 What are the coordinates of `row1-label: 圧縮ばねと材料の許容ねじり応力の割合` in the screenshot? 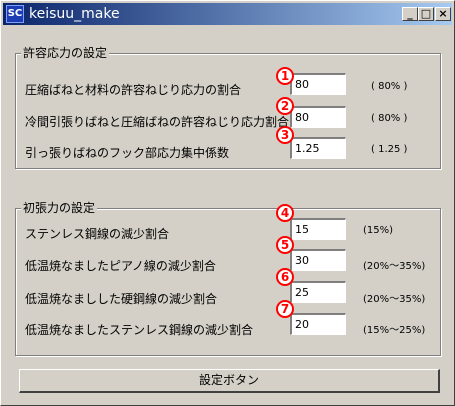 It's located at (133, 90).